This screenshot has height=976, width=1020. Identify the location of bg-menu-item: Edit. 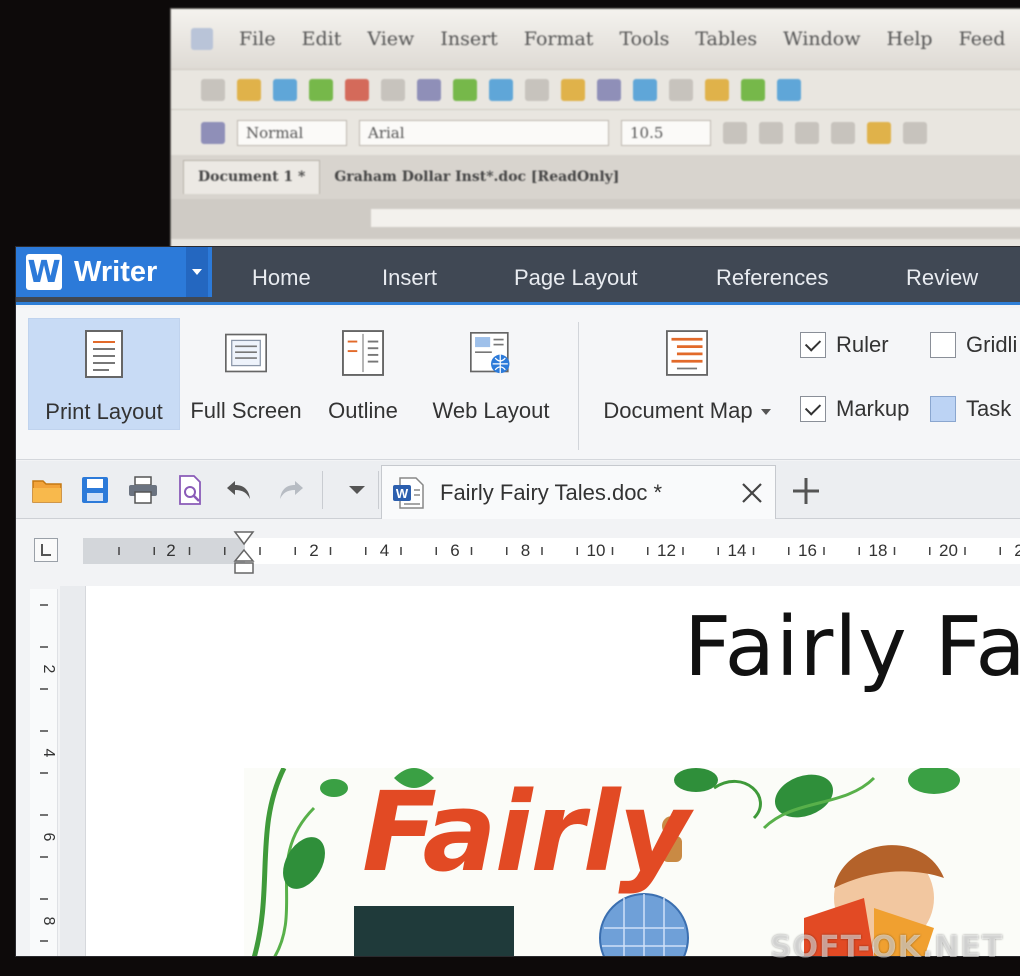
(322, 39).